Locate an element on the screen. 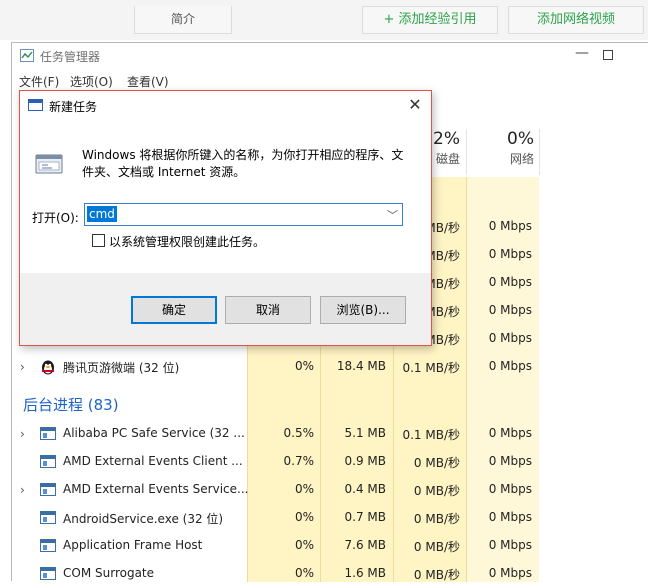 The height and width of the screenshot is (588, 648). task-manager-titlebar: 任务管理器 — is located at coordinates (330, 56).